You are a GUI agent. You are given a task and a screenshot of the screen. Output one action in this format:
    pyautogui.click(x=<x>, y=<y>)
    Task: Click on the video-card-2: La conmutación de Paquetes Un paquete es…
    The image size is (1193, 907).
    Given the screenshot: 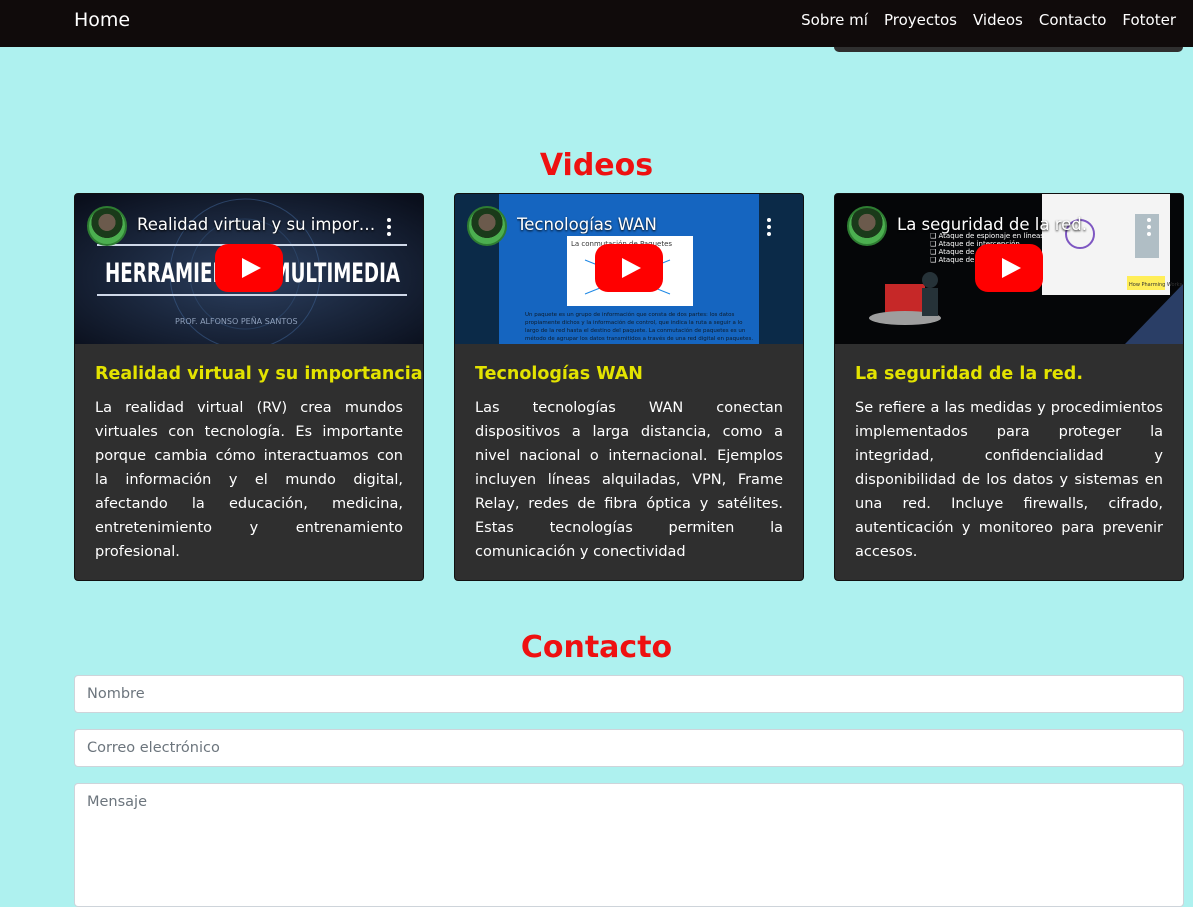 What is the action you would take?
    pyautogui.click(x=629, y=387)
    